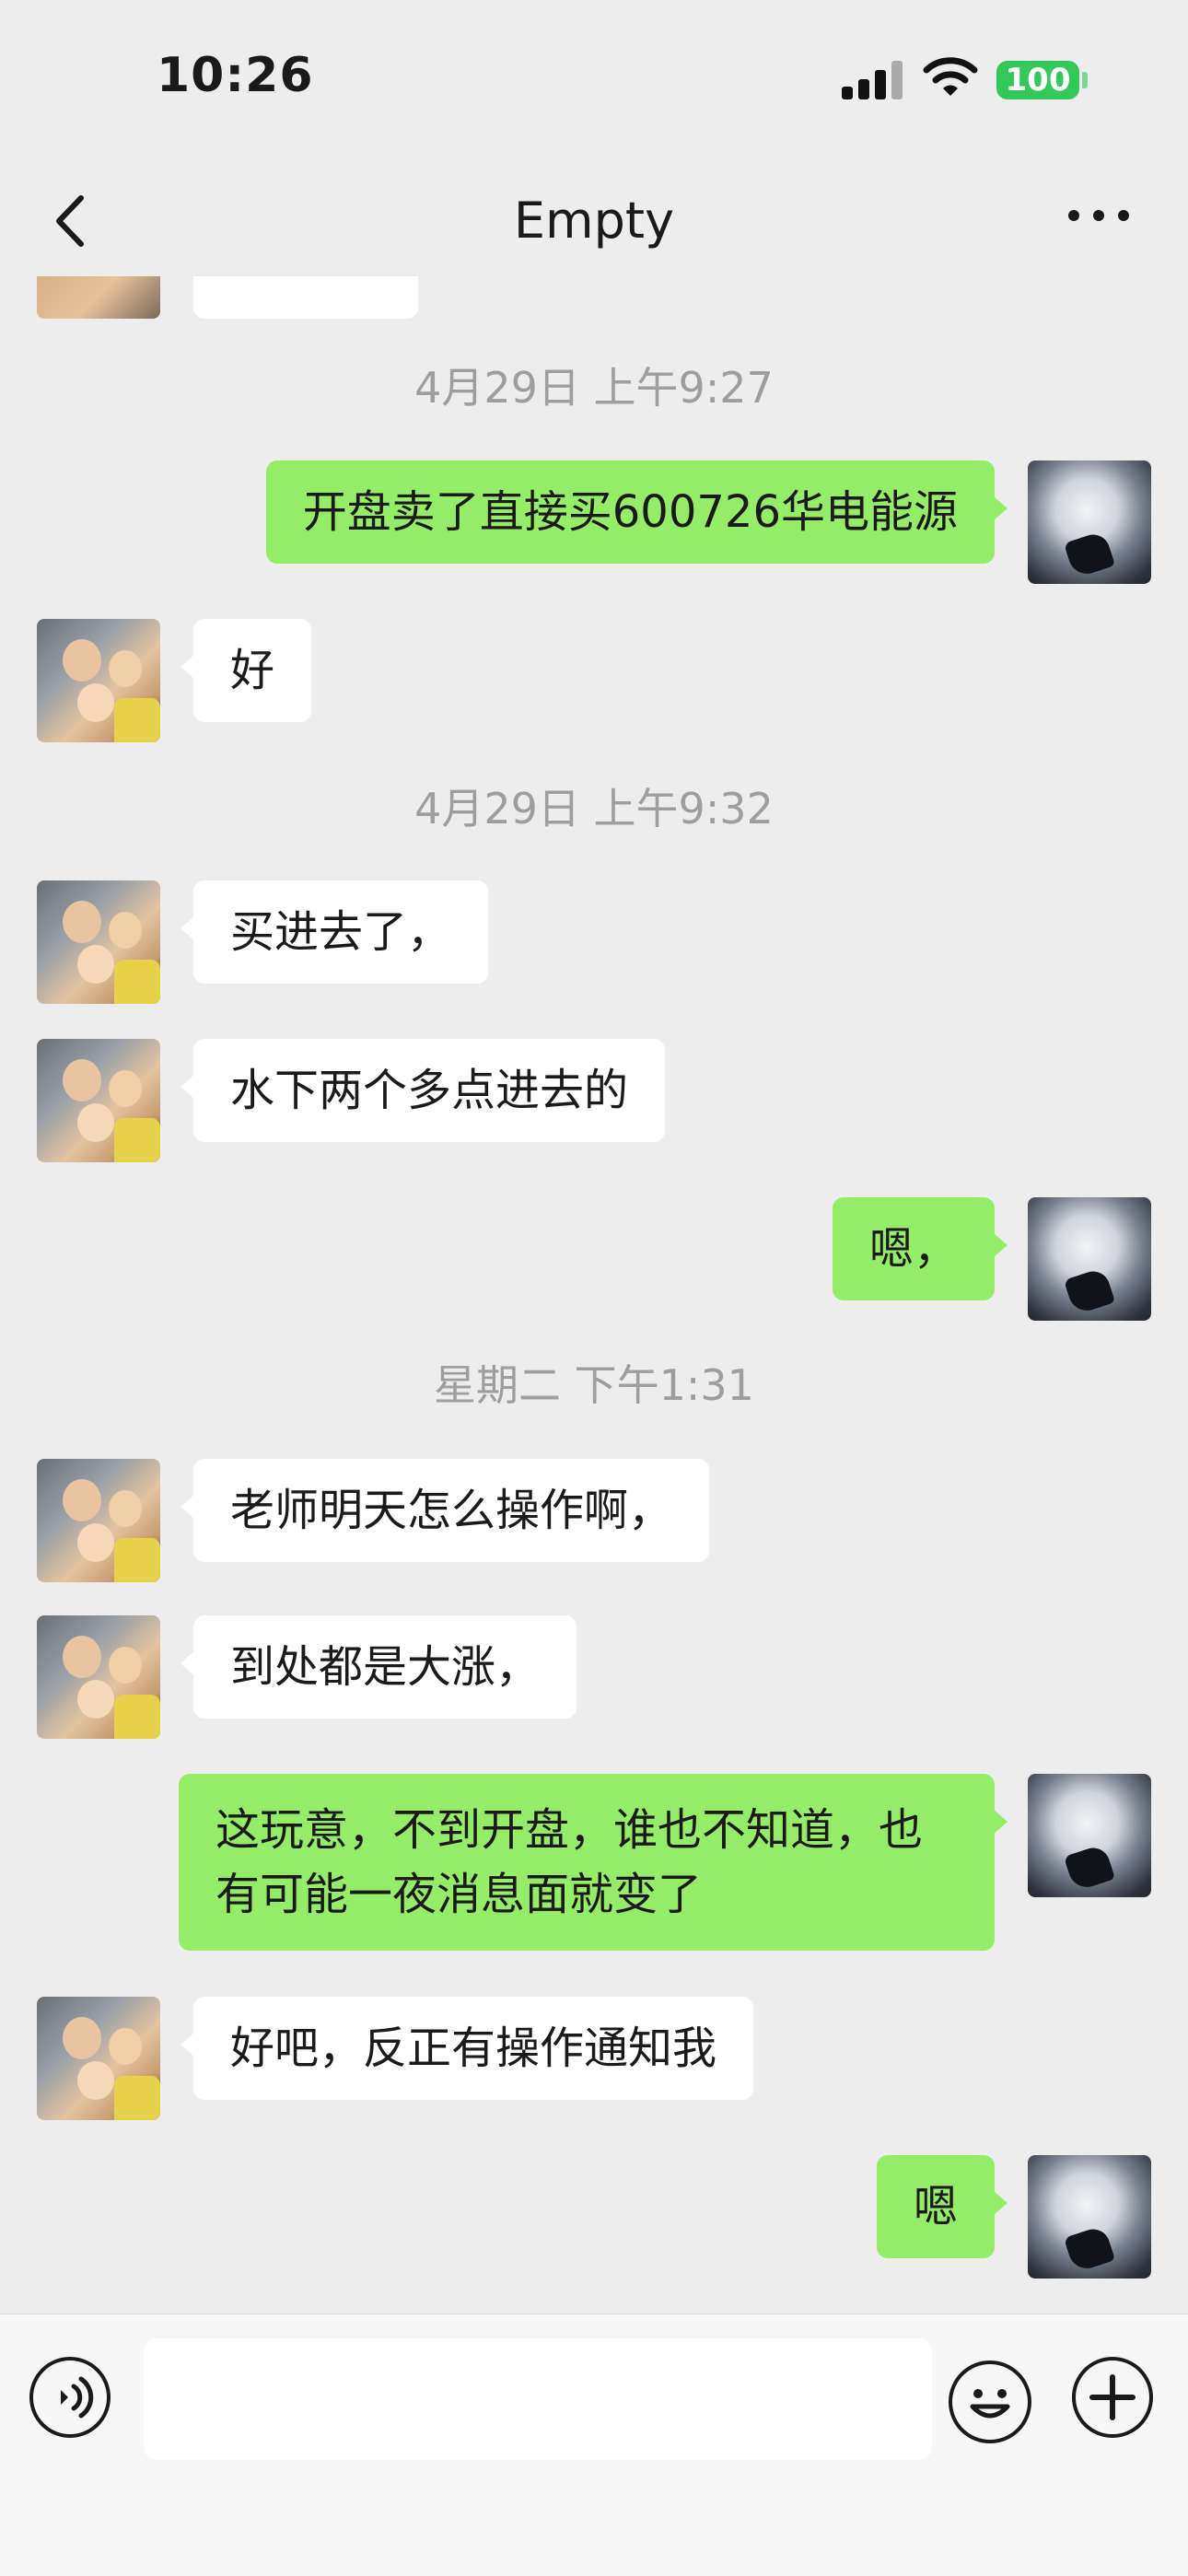  What do you see at coordinates (467, 2048) in the screenshot?
I see `message-bubble-received: 好吧，反正有操作通知我` at bounding box center [467, 2048].